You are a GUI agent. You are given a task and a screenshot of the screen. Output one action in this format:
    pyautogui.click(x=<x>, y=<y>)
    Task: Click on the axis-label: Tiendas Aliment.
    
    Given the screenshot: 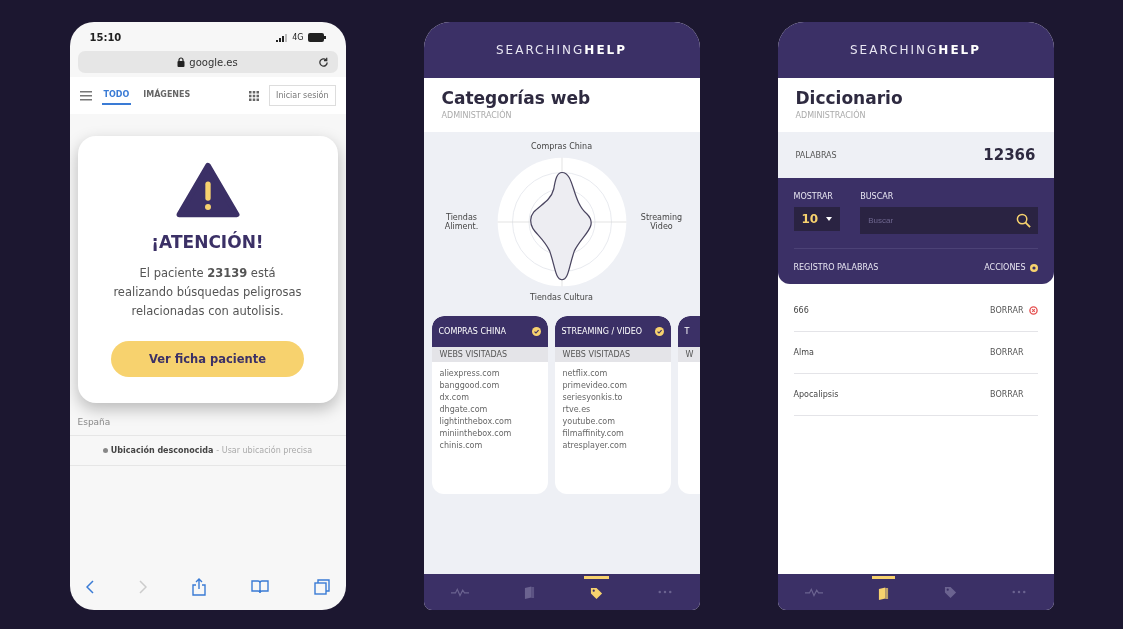 What is the action you would take?
    pyautogui.click(x=461, y=222)
    